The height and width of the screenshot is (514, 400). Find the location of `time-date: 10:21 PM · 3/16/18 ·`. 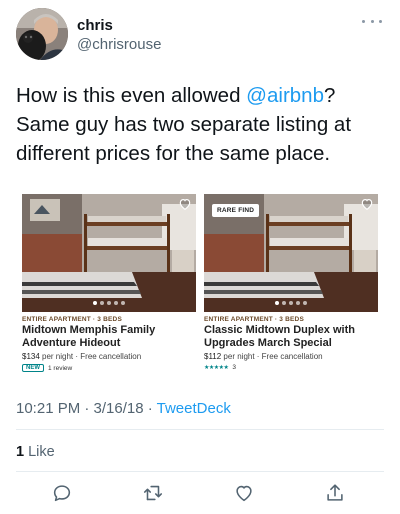

time-date: 10:21 PM · 3/16/18 · is located at coordinates (86, 408).